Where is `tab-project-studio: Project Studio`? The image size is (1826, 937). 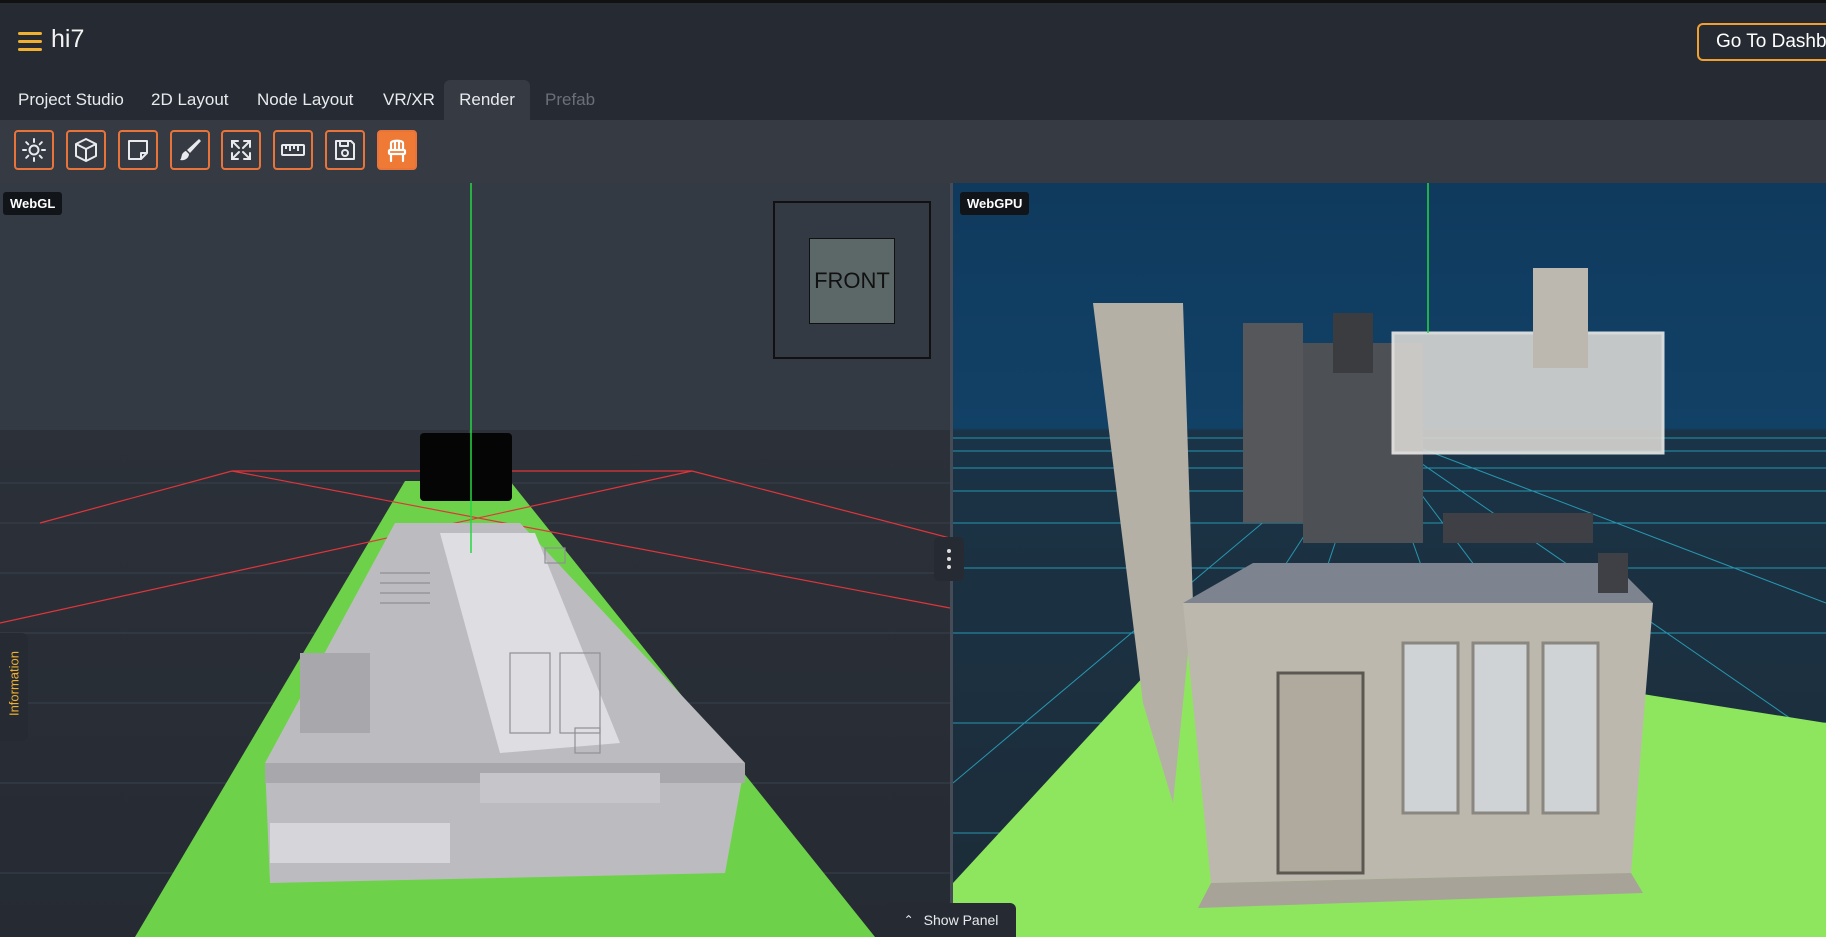
tab-project-studio: Project Studio is located at coordinates (71, 100).